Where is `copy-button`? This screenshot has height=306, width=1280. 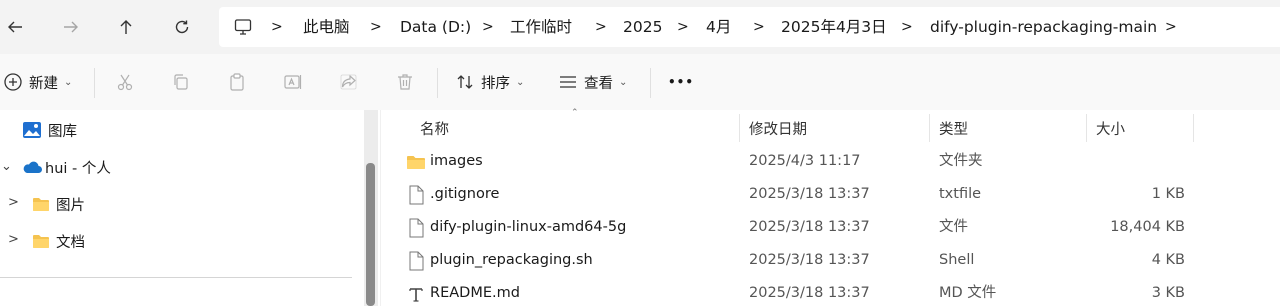
copy-button is located at coordinates (181, 82).